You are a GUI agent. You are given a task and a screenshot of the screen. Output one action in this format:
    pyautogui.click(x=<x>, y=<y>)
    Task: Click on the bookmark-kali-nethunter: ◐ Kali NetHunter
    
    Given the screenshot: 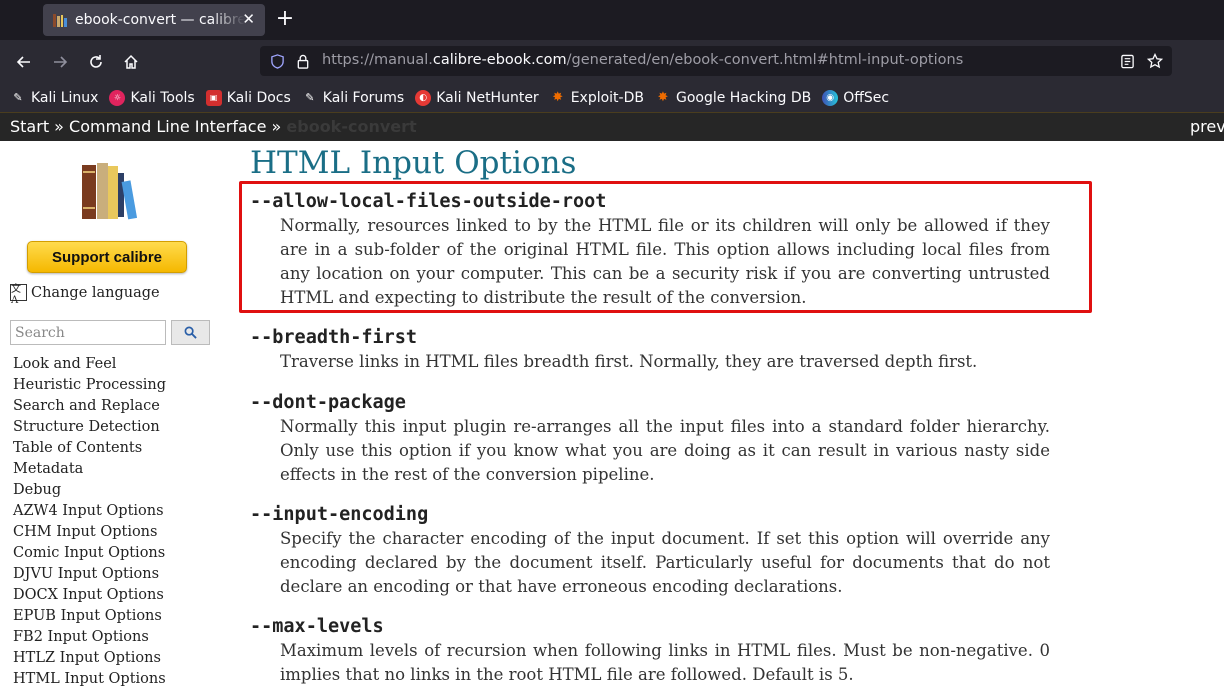 What is the action you would take?
    pyautogui.click(x=477, y=97)
    